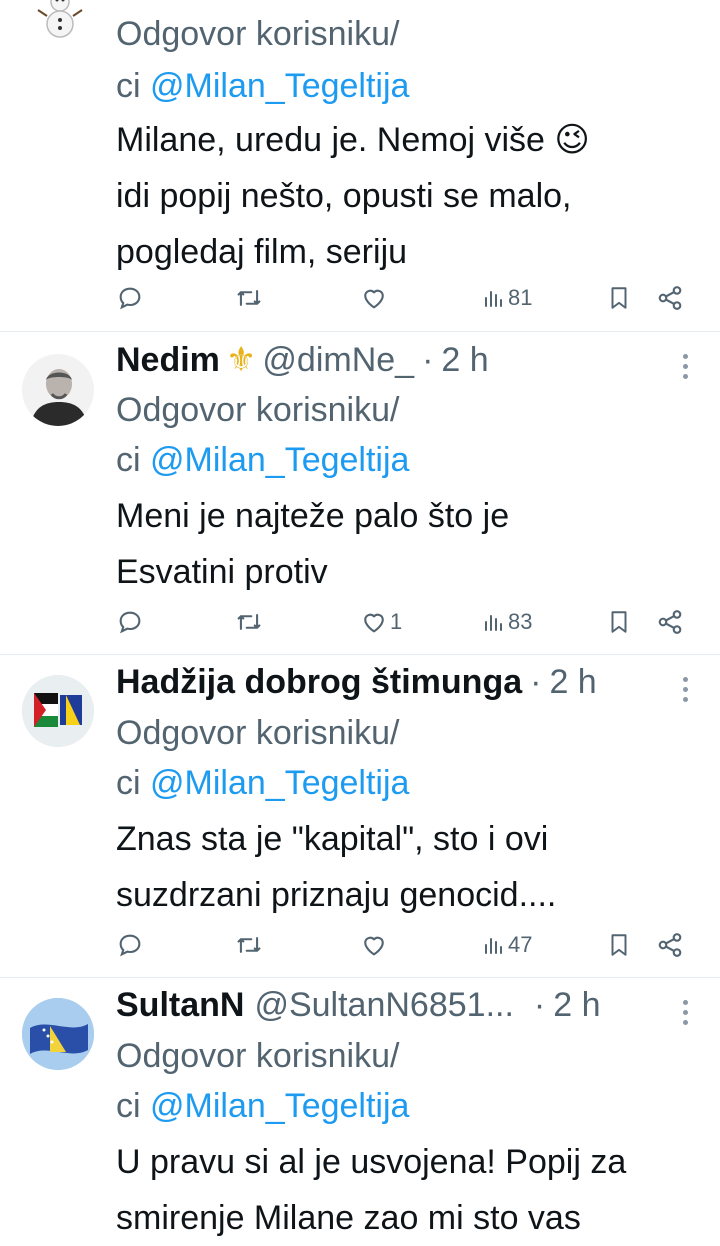  I want to click on tweet-header: SultanN @SultanN6851... · 2 h, so click(358, 1011).